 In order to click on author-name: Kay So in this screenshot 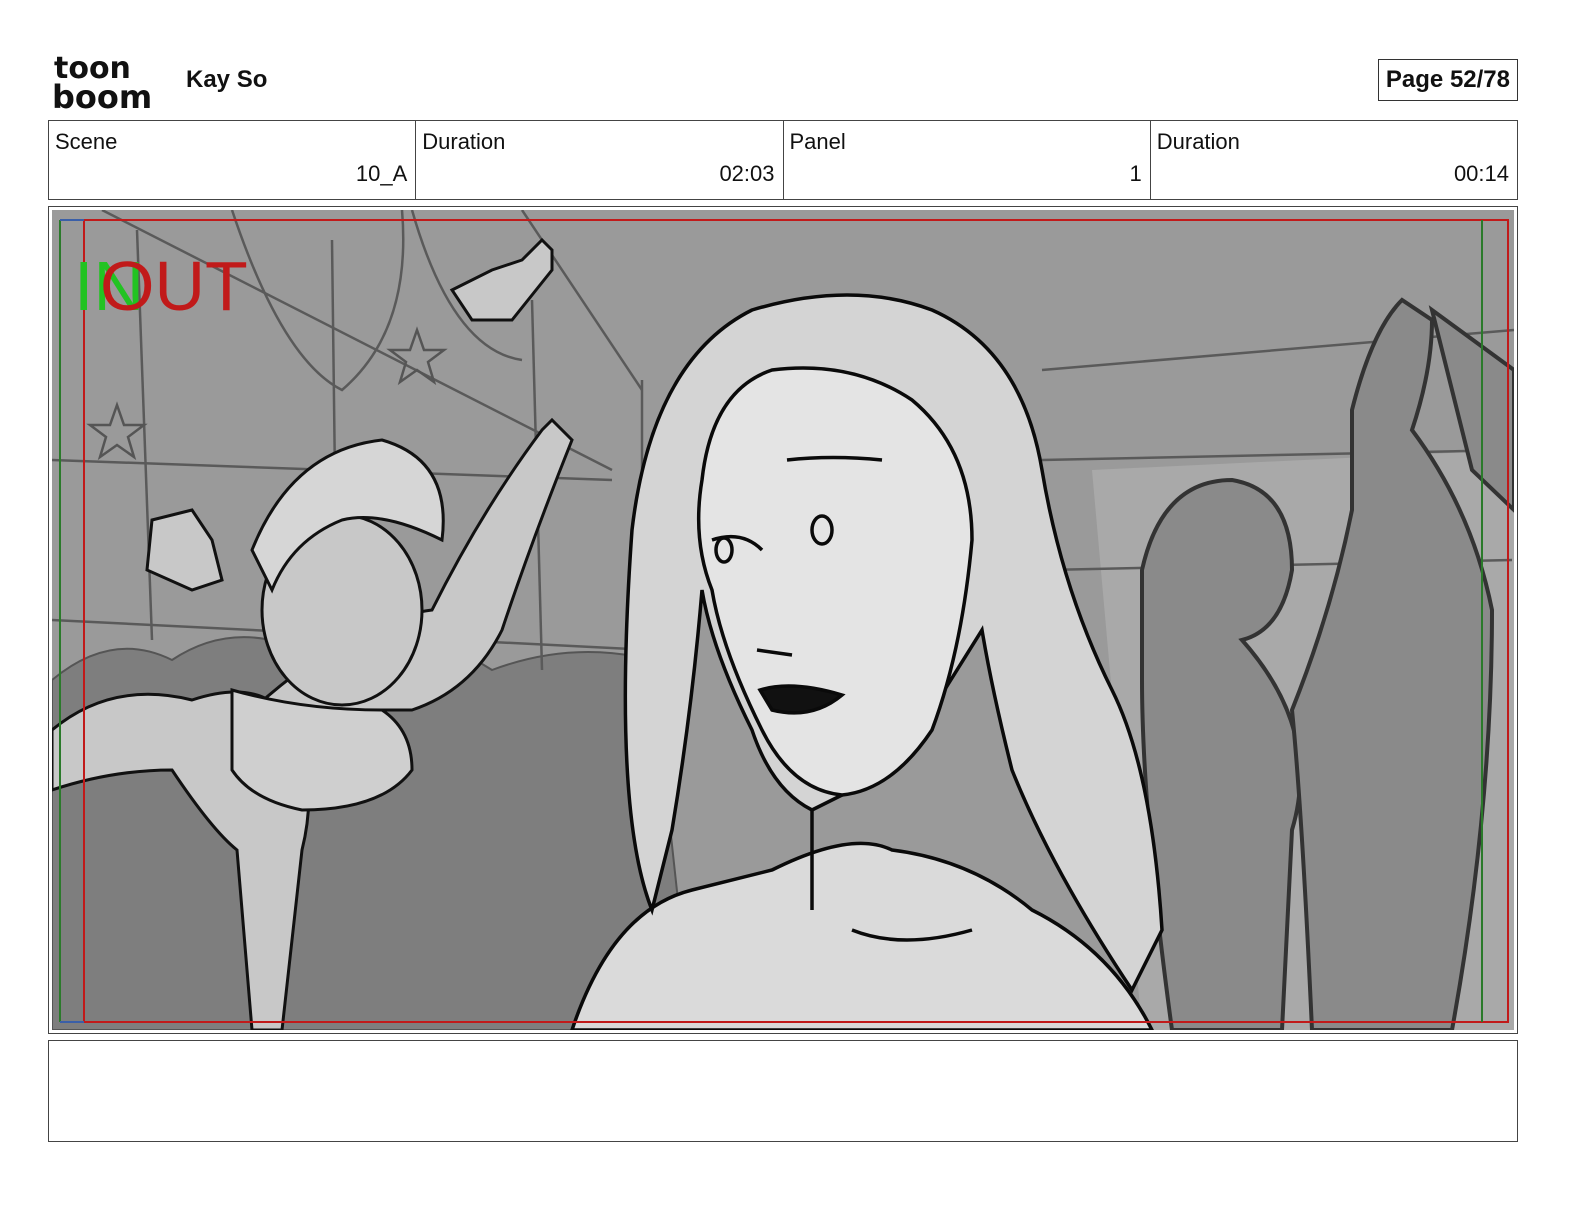, I will do `click(227, 79)`.